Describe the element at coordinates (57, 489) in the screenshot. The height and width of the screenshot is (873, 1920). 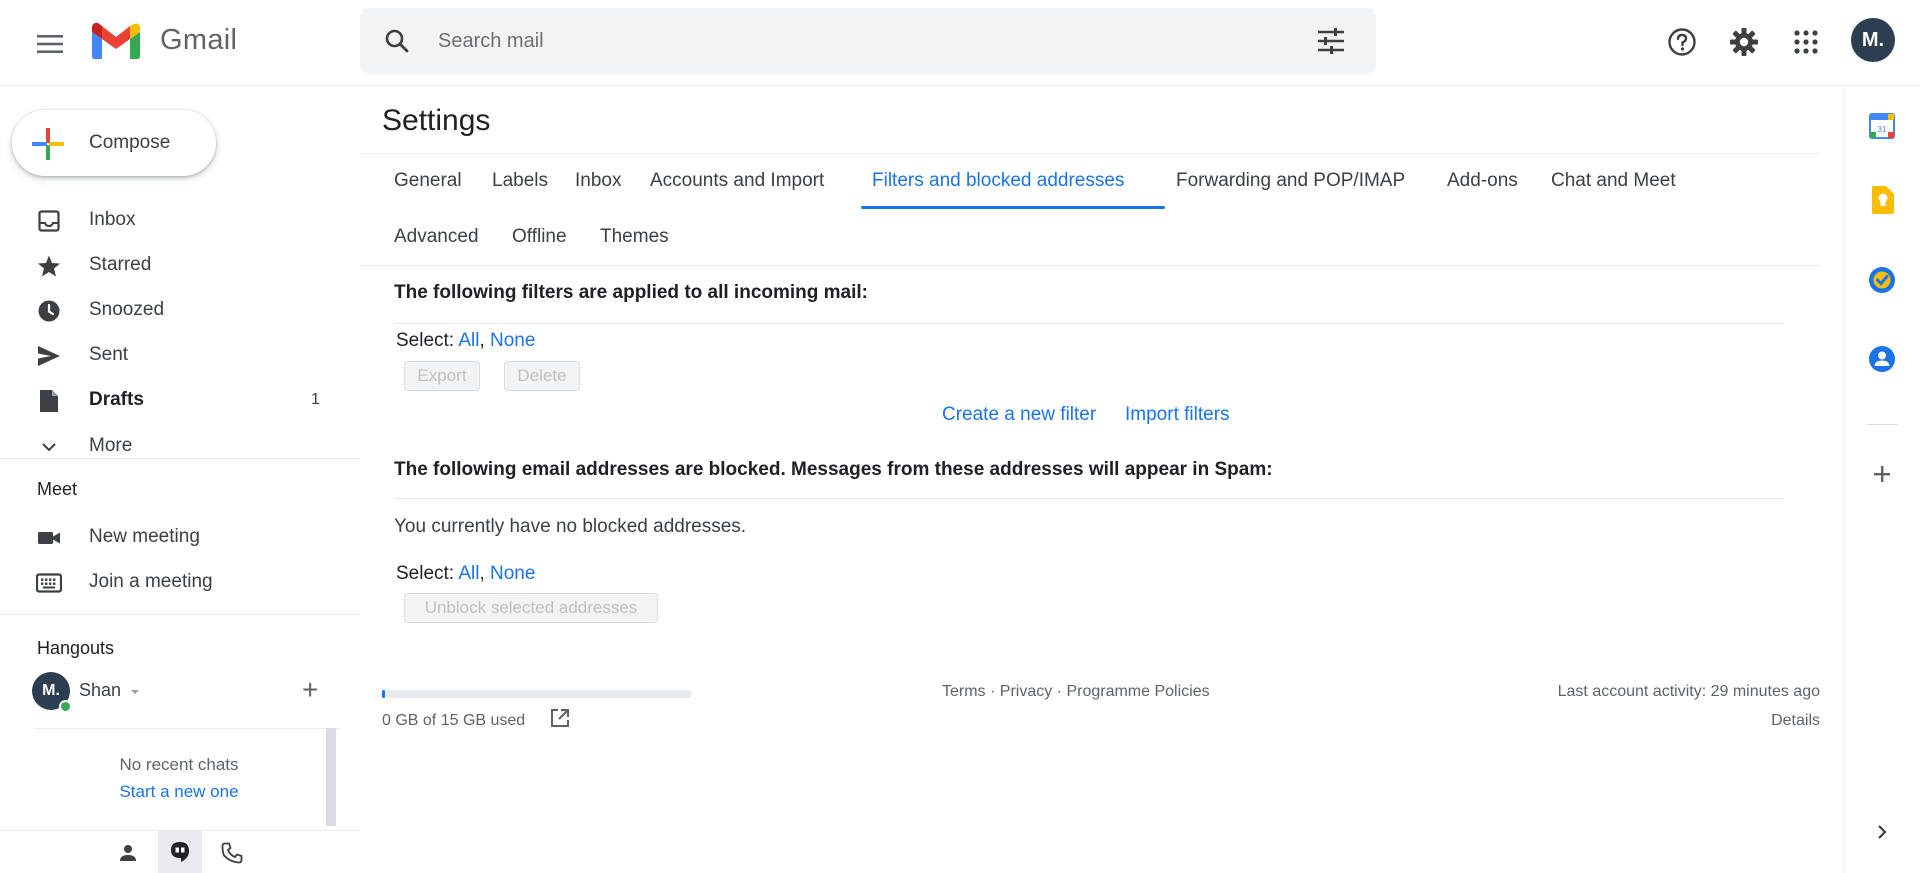
I see `meet-section-title: Meet` at that location.